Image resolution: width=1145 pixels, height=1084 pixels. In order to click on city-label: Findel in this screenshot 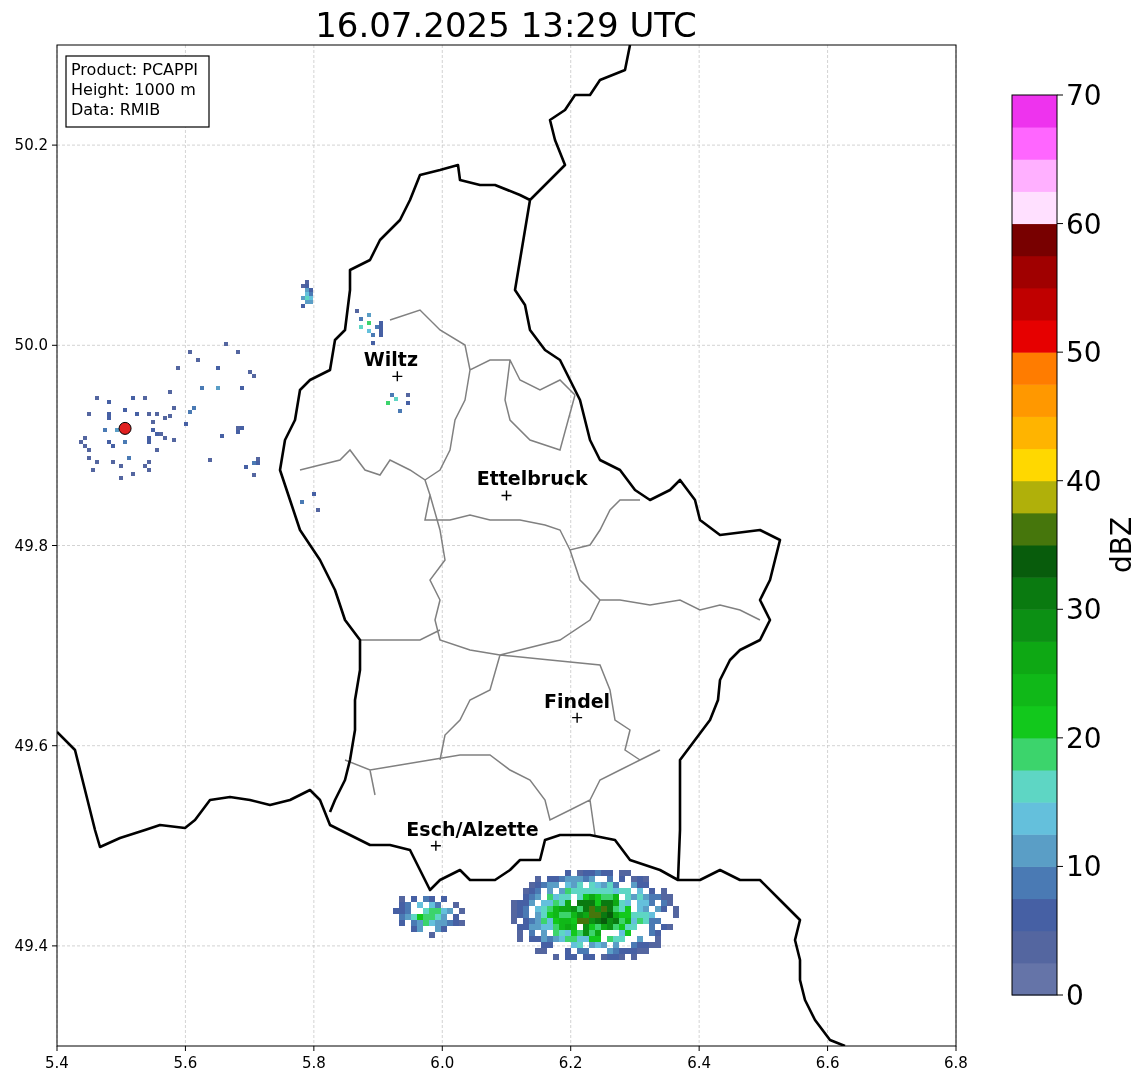, I will do `click(577, 700)`.